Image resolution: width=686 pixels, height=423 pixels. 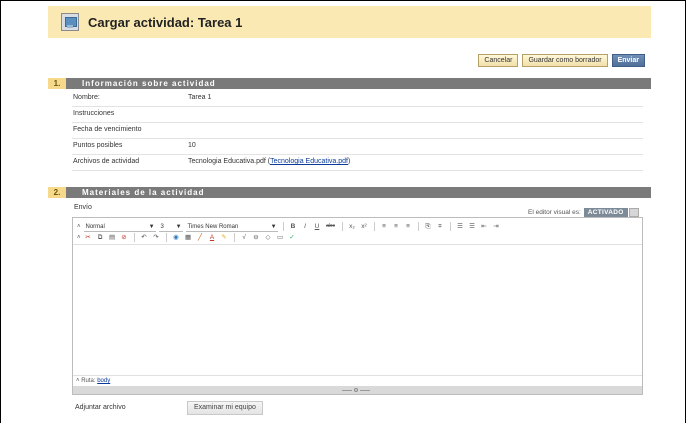 What do you see at coordinates (343, 0) in the screenshot?
I see `frame-top-border` at bounding box center [343, 0].